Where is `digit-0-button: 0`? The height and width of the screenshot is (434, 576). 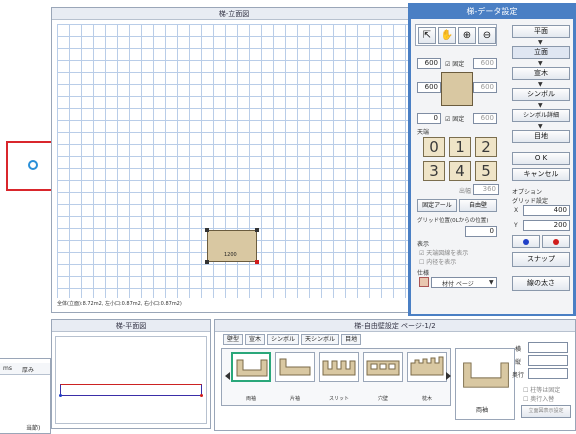 digit-0-button: 0 is located at coordinates (434, 147).